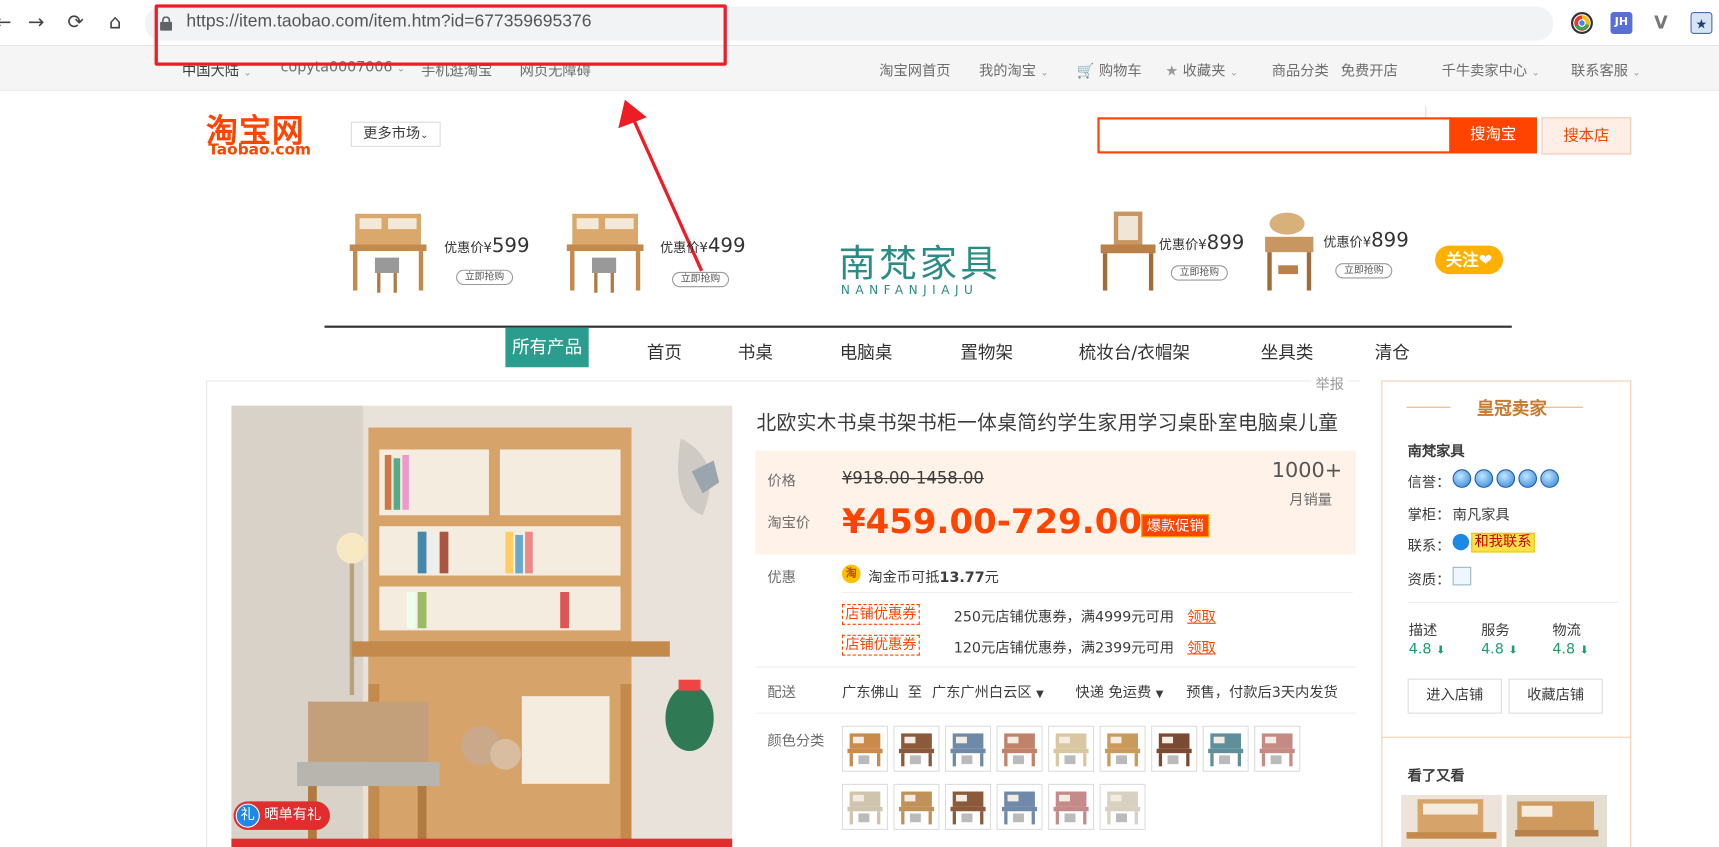  What do you see at coordinates (1201, 615) in the screenshot?
I see `claim-coupon-1: 领取` at bounding box center [1201, 615].